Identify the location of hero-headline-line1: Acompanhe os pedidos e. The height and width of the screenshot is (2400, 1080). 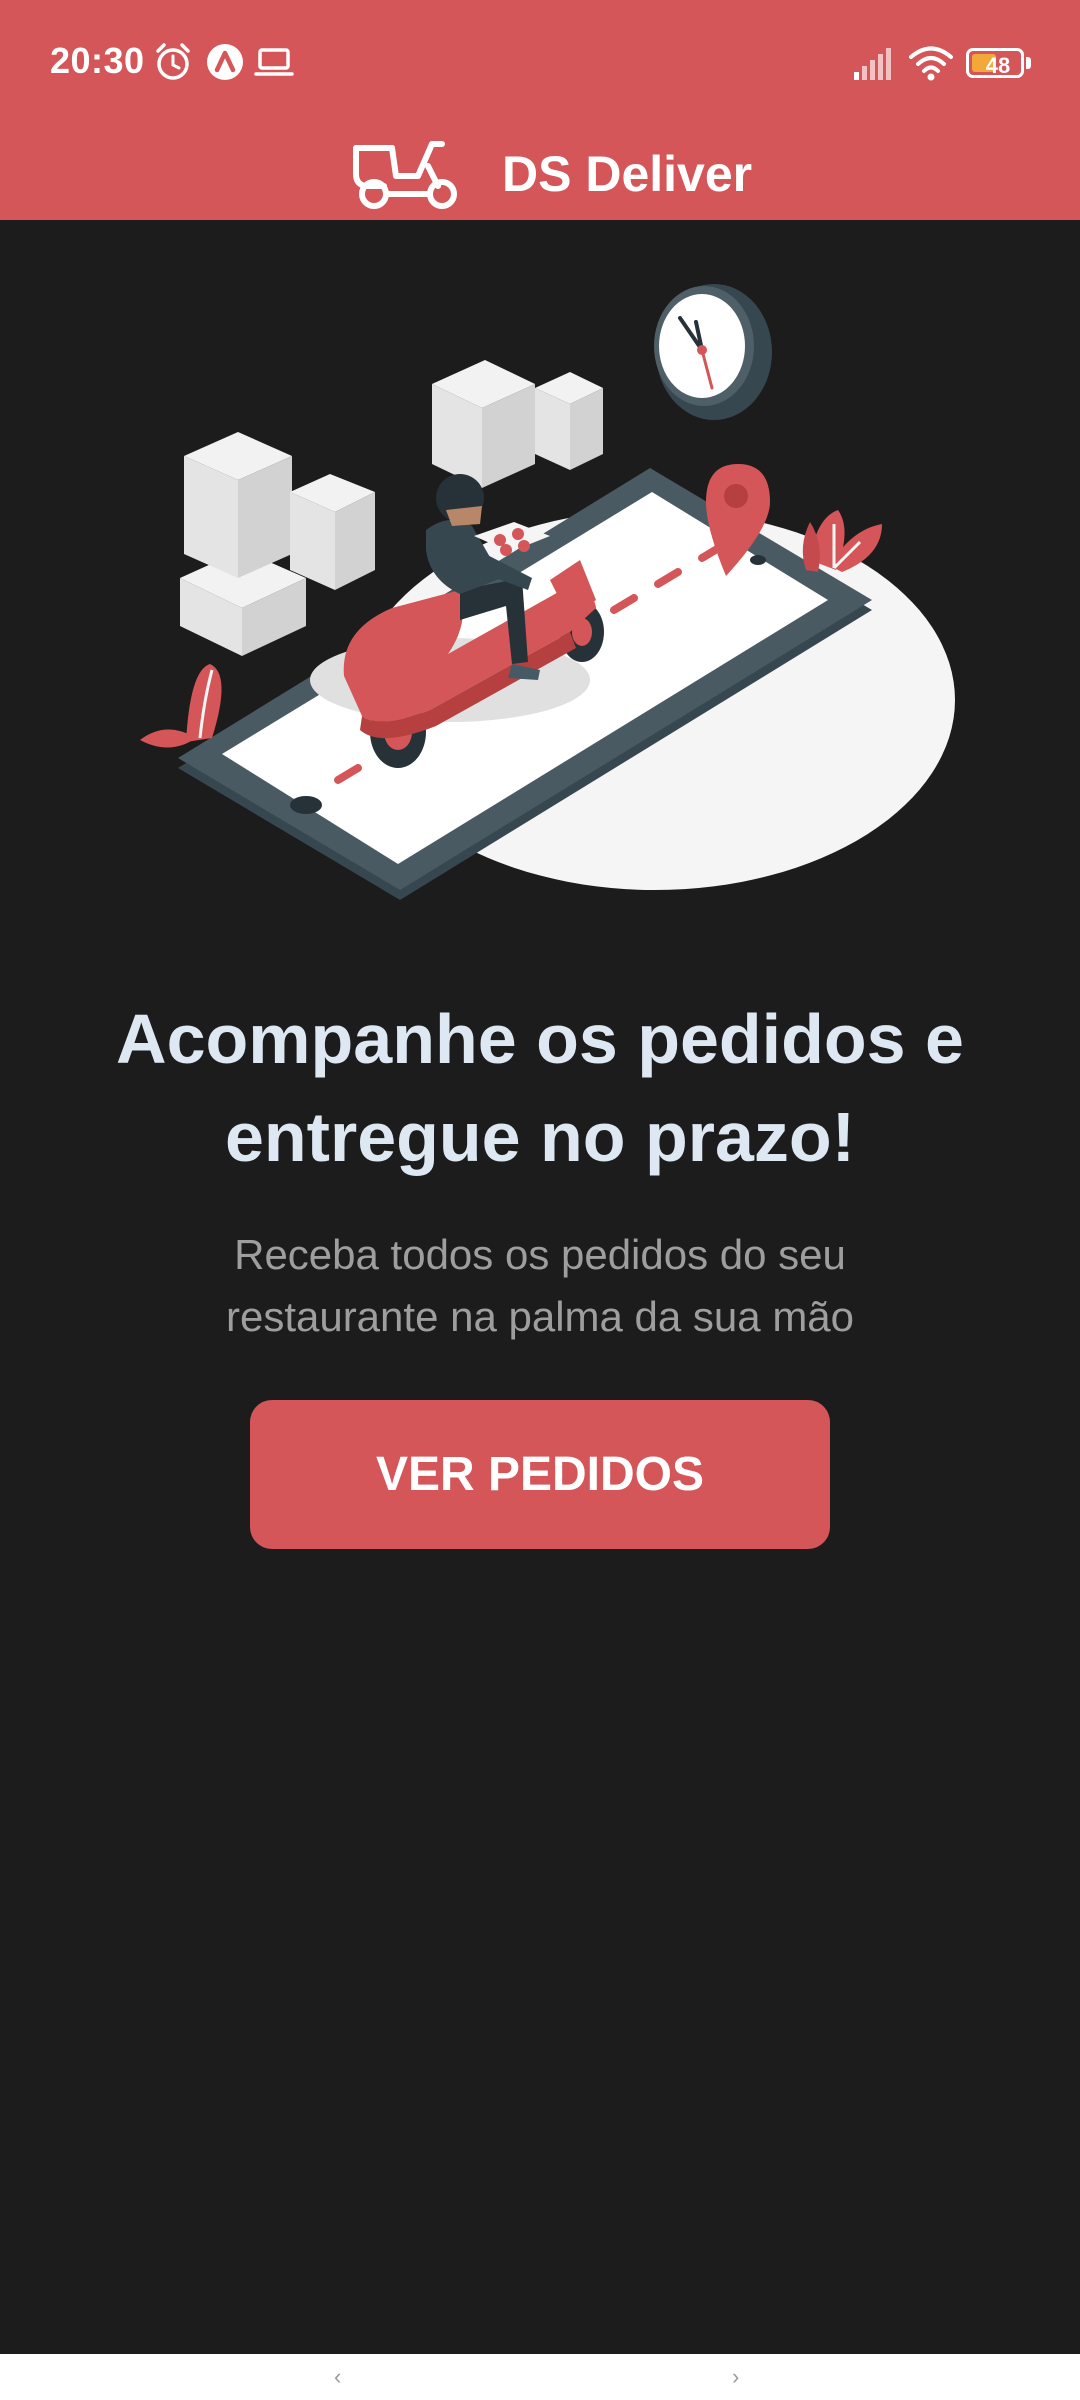
(540, 1039).